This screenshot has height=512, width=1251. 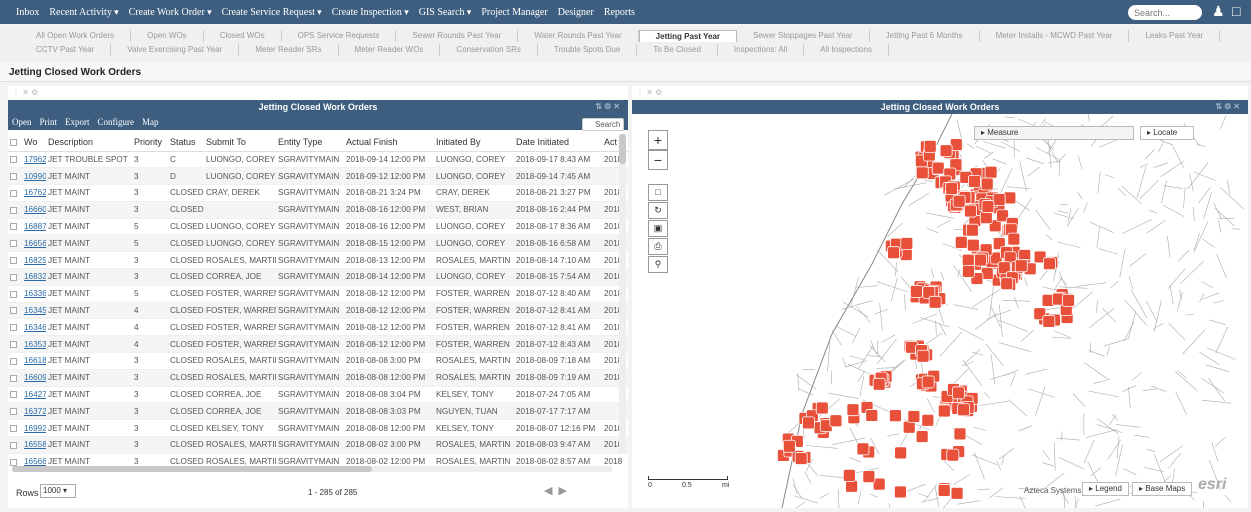 What do you see at coordinates (310, 143) in the screenshot?
I see `column-header-entity-type: Entity Type` at bounding box center [310, 143].